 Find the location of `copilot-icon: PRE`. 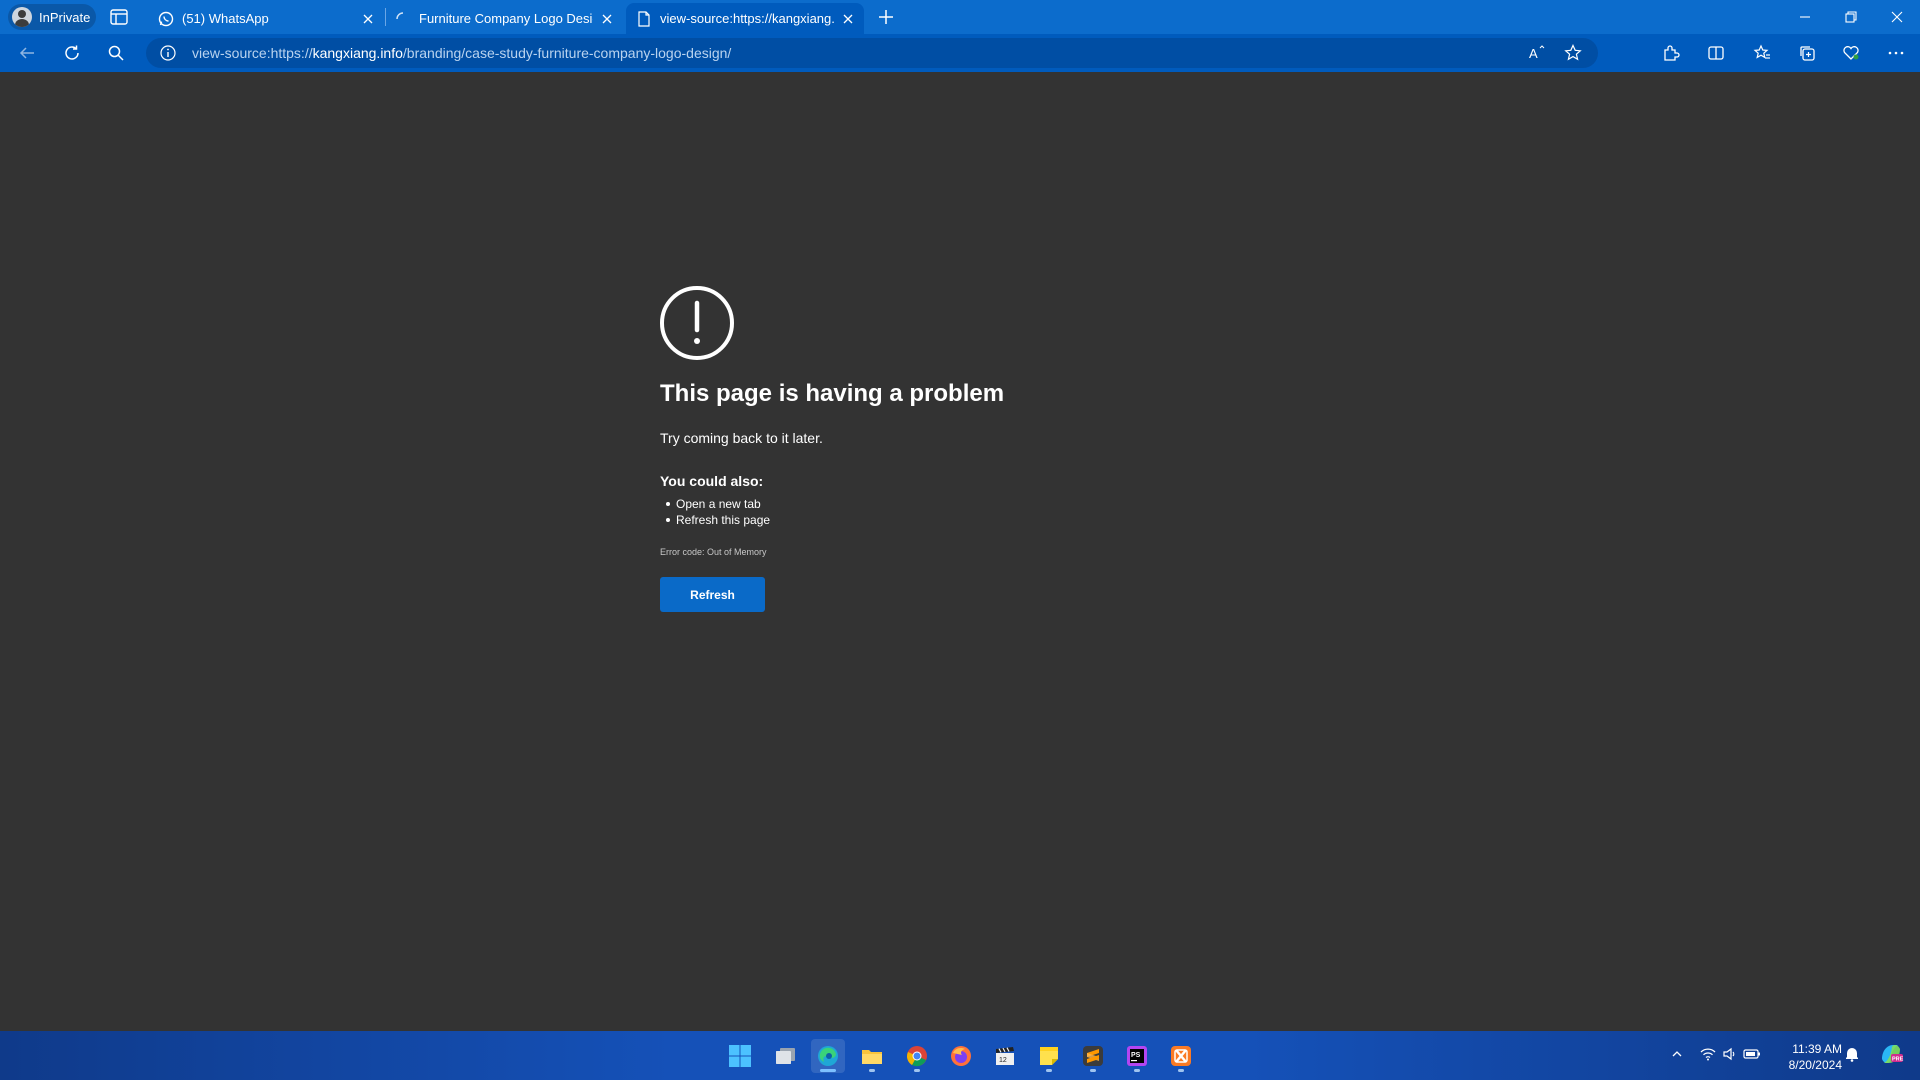

copilot-icon: PRE is located at coordinates (1891, 1054).